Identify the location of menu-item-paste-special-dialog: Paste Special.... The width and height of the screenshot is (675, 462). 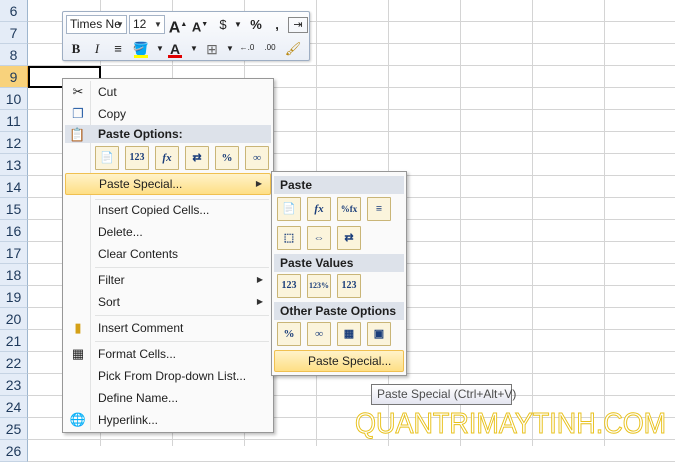
(339, 361).